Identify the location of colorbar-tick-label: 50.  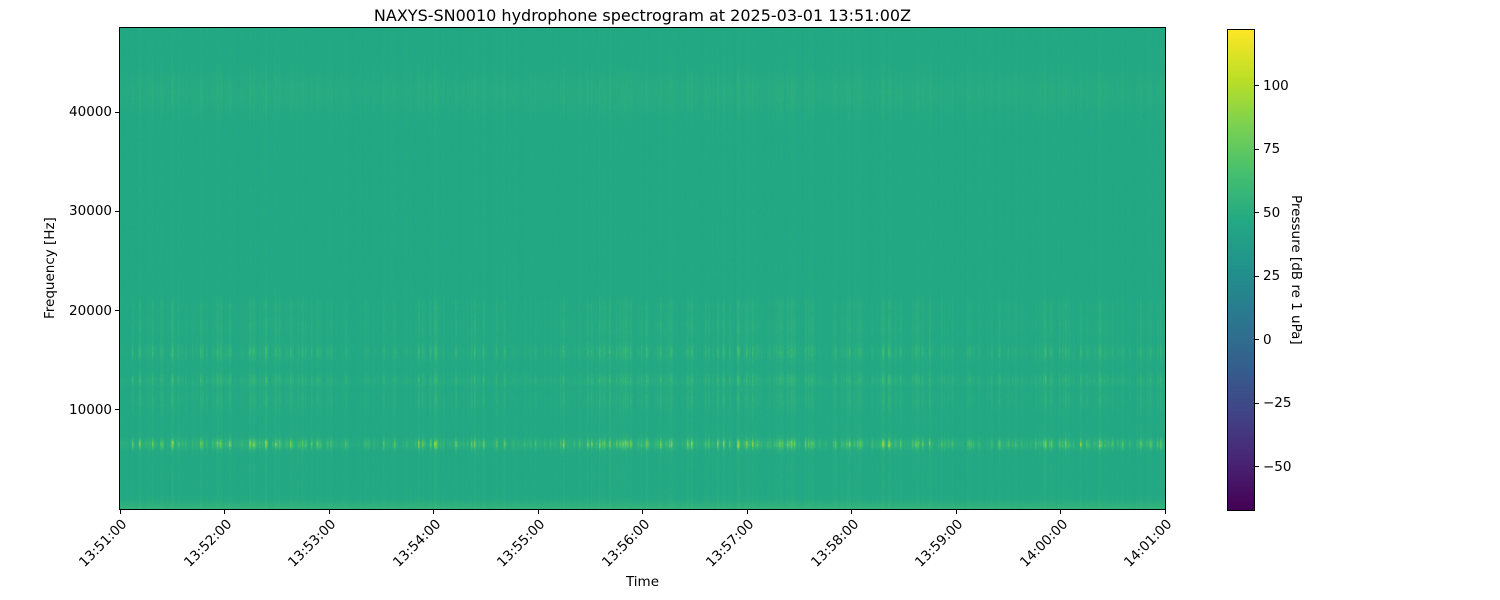
(1272, 212).